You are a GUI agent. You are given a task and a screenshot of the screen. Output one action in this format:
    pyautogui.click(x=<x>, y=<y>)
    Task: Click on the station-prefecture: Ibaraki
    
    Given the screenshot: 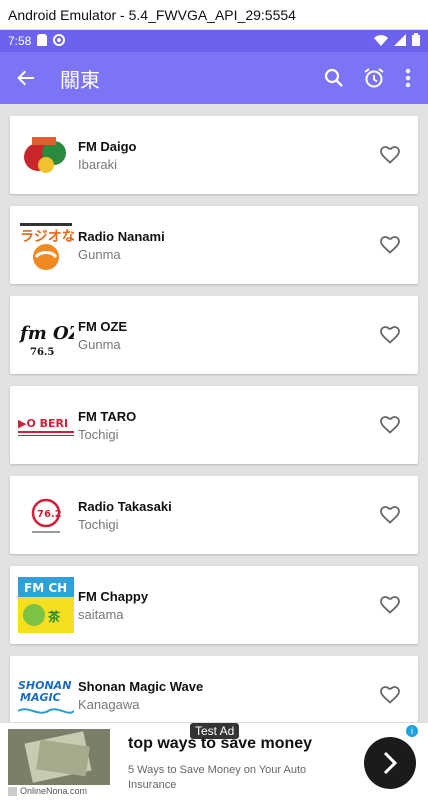 What is the action you would take?
    pyautogui.click(x=98, y=164)
    